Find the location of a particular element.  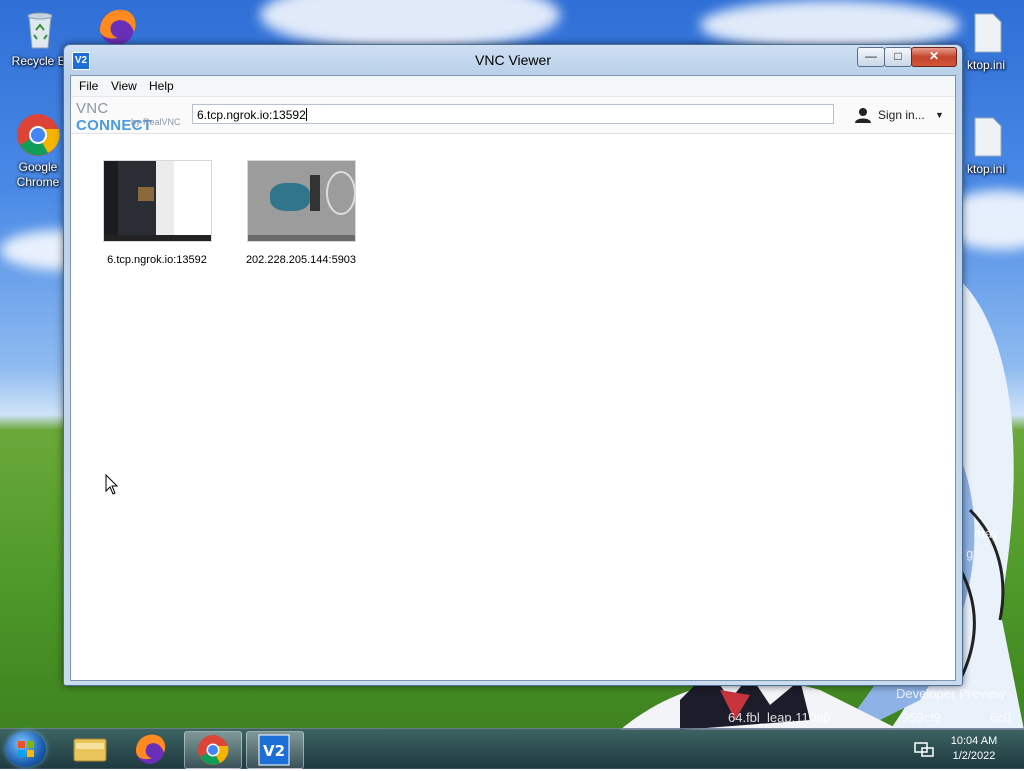

taskbar-firefox is located at coordinates (150, 749).